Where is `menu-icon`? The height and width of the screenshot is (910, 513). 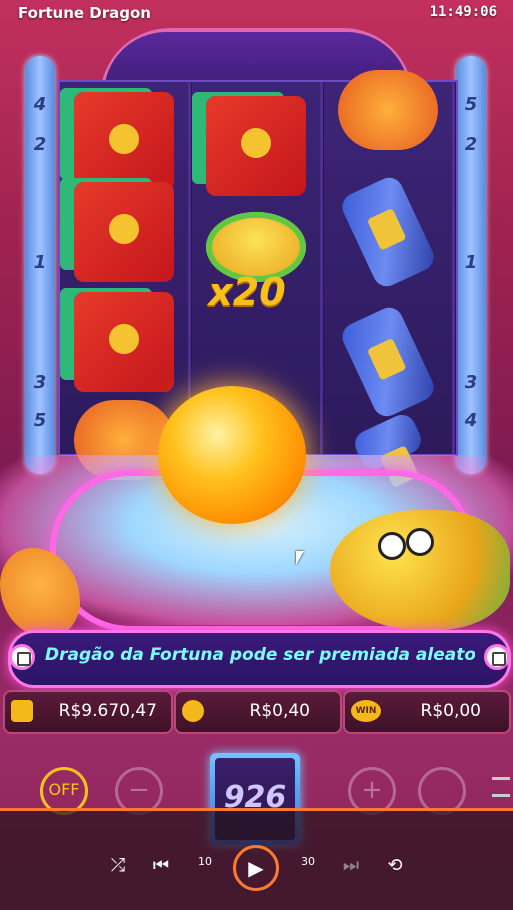
menu-icon is located at coordinates (501, 787).